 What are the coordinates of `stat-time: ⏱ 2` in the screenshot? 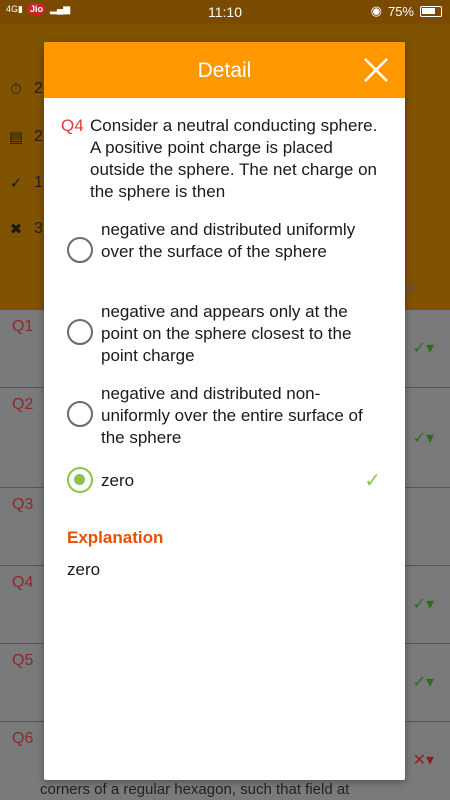 It's located at (25, 89).